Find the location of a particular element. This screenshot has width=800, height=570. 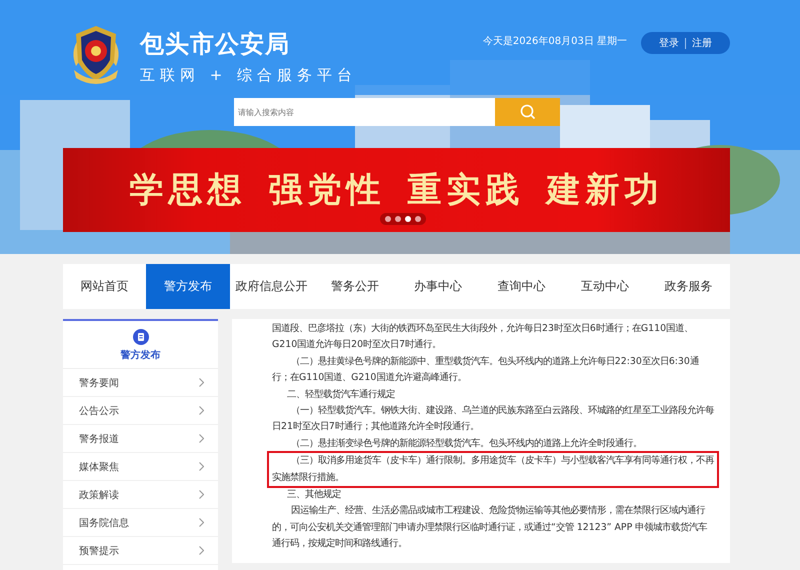

search-button is located at coordinates (527, 112).